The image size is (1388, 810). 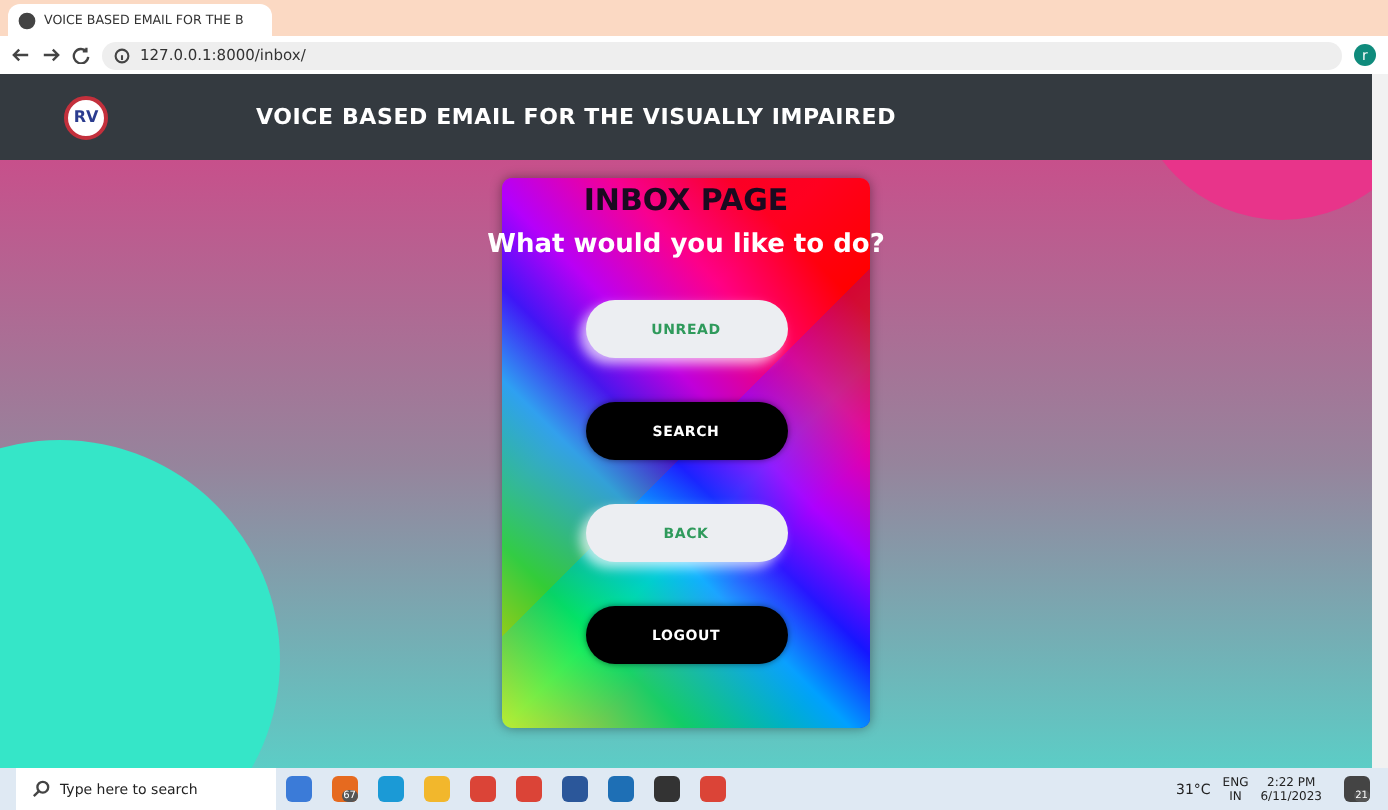 What do you see at coordinates (686, 245) in the screenshot?
I see `prompt-text: What would you like to do?` at bounding box center [686, 245].